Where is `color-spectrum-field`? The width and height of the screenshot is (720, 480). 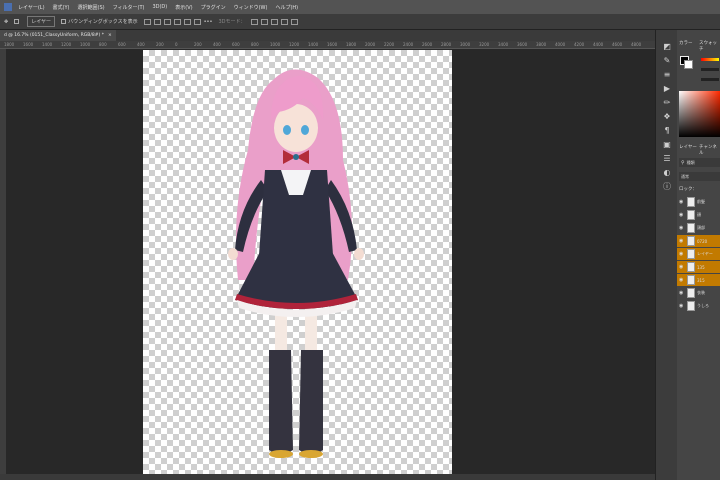
color-spectrum-field is located at coordinates (699, 114).